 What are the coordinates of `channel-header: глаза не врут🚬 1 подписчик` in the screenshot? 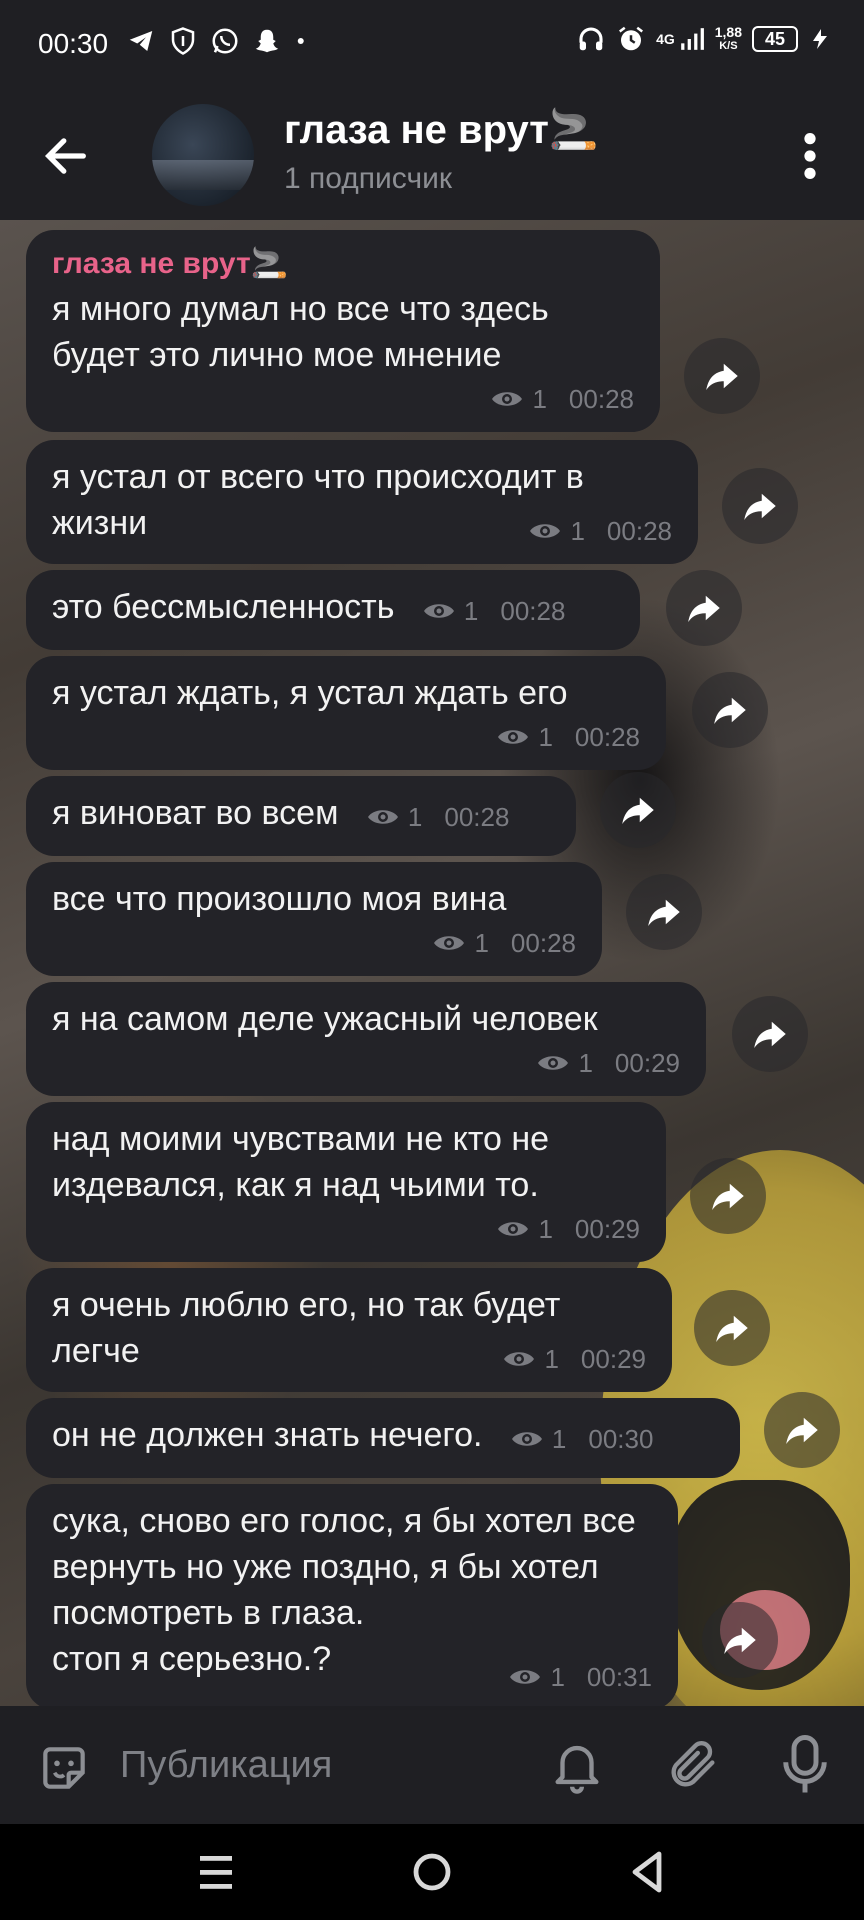 It's located at (432, 153).